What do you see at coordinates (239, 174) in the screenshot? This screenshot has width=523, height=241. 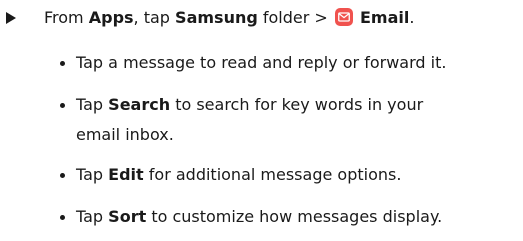 I see `bullet-text: Tap Edit for additional message options.` at bounding box center [239, 174].